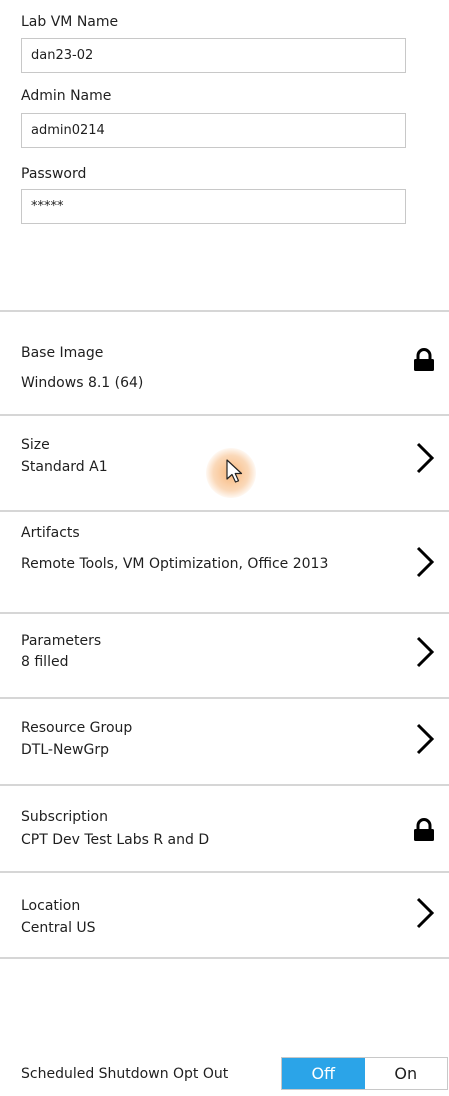  What do you see at coordinates (224, 828) in the screenshot?
I see `subscription-row: Subscription CPT Dev Test Labs R and D` at bounding box center [224, 828].